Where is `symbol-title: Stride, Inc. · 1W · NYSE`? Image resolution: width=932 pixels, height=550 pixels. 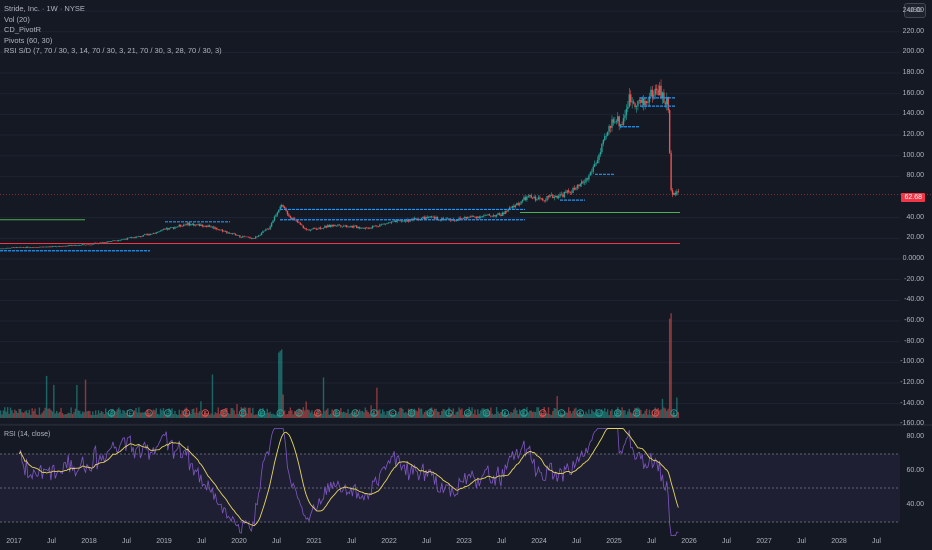
symbol-title: Stride, Inc. · 1W · NYSE is located at coordinates (113, 9).